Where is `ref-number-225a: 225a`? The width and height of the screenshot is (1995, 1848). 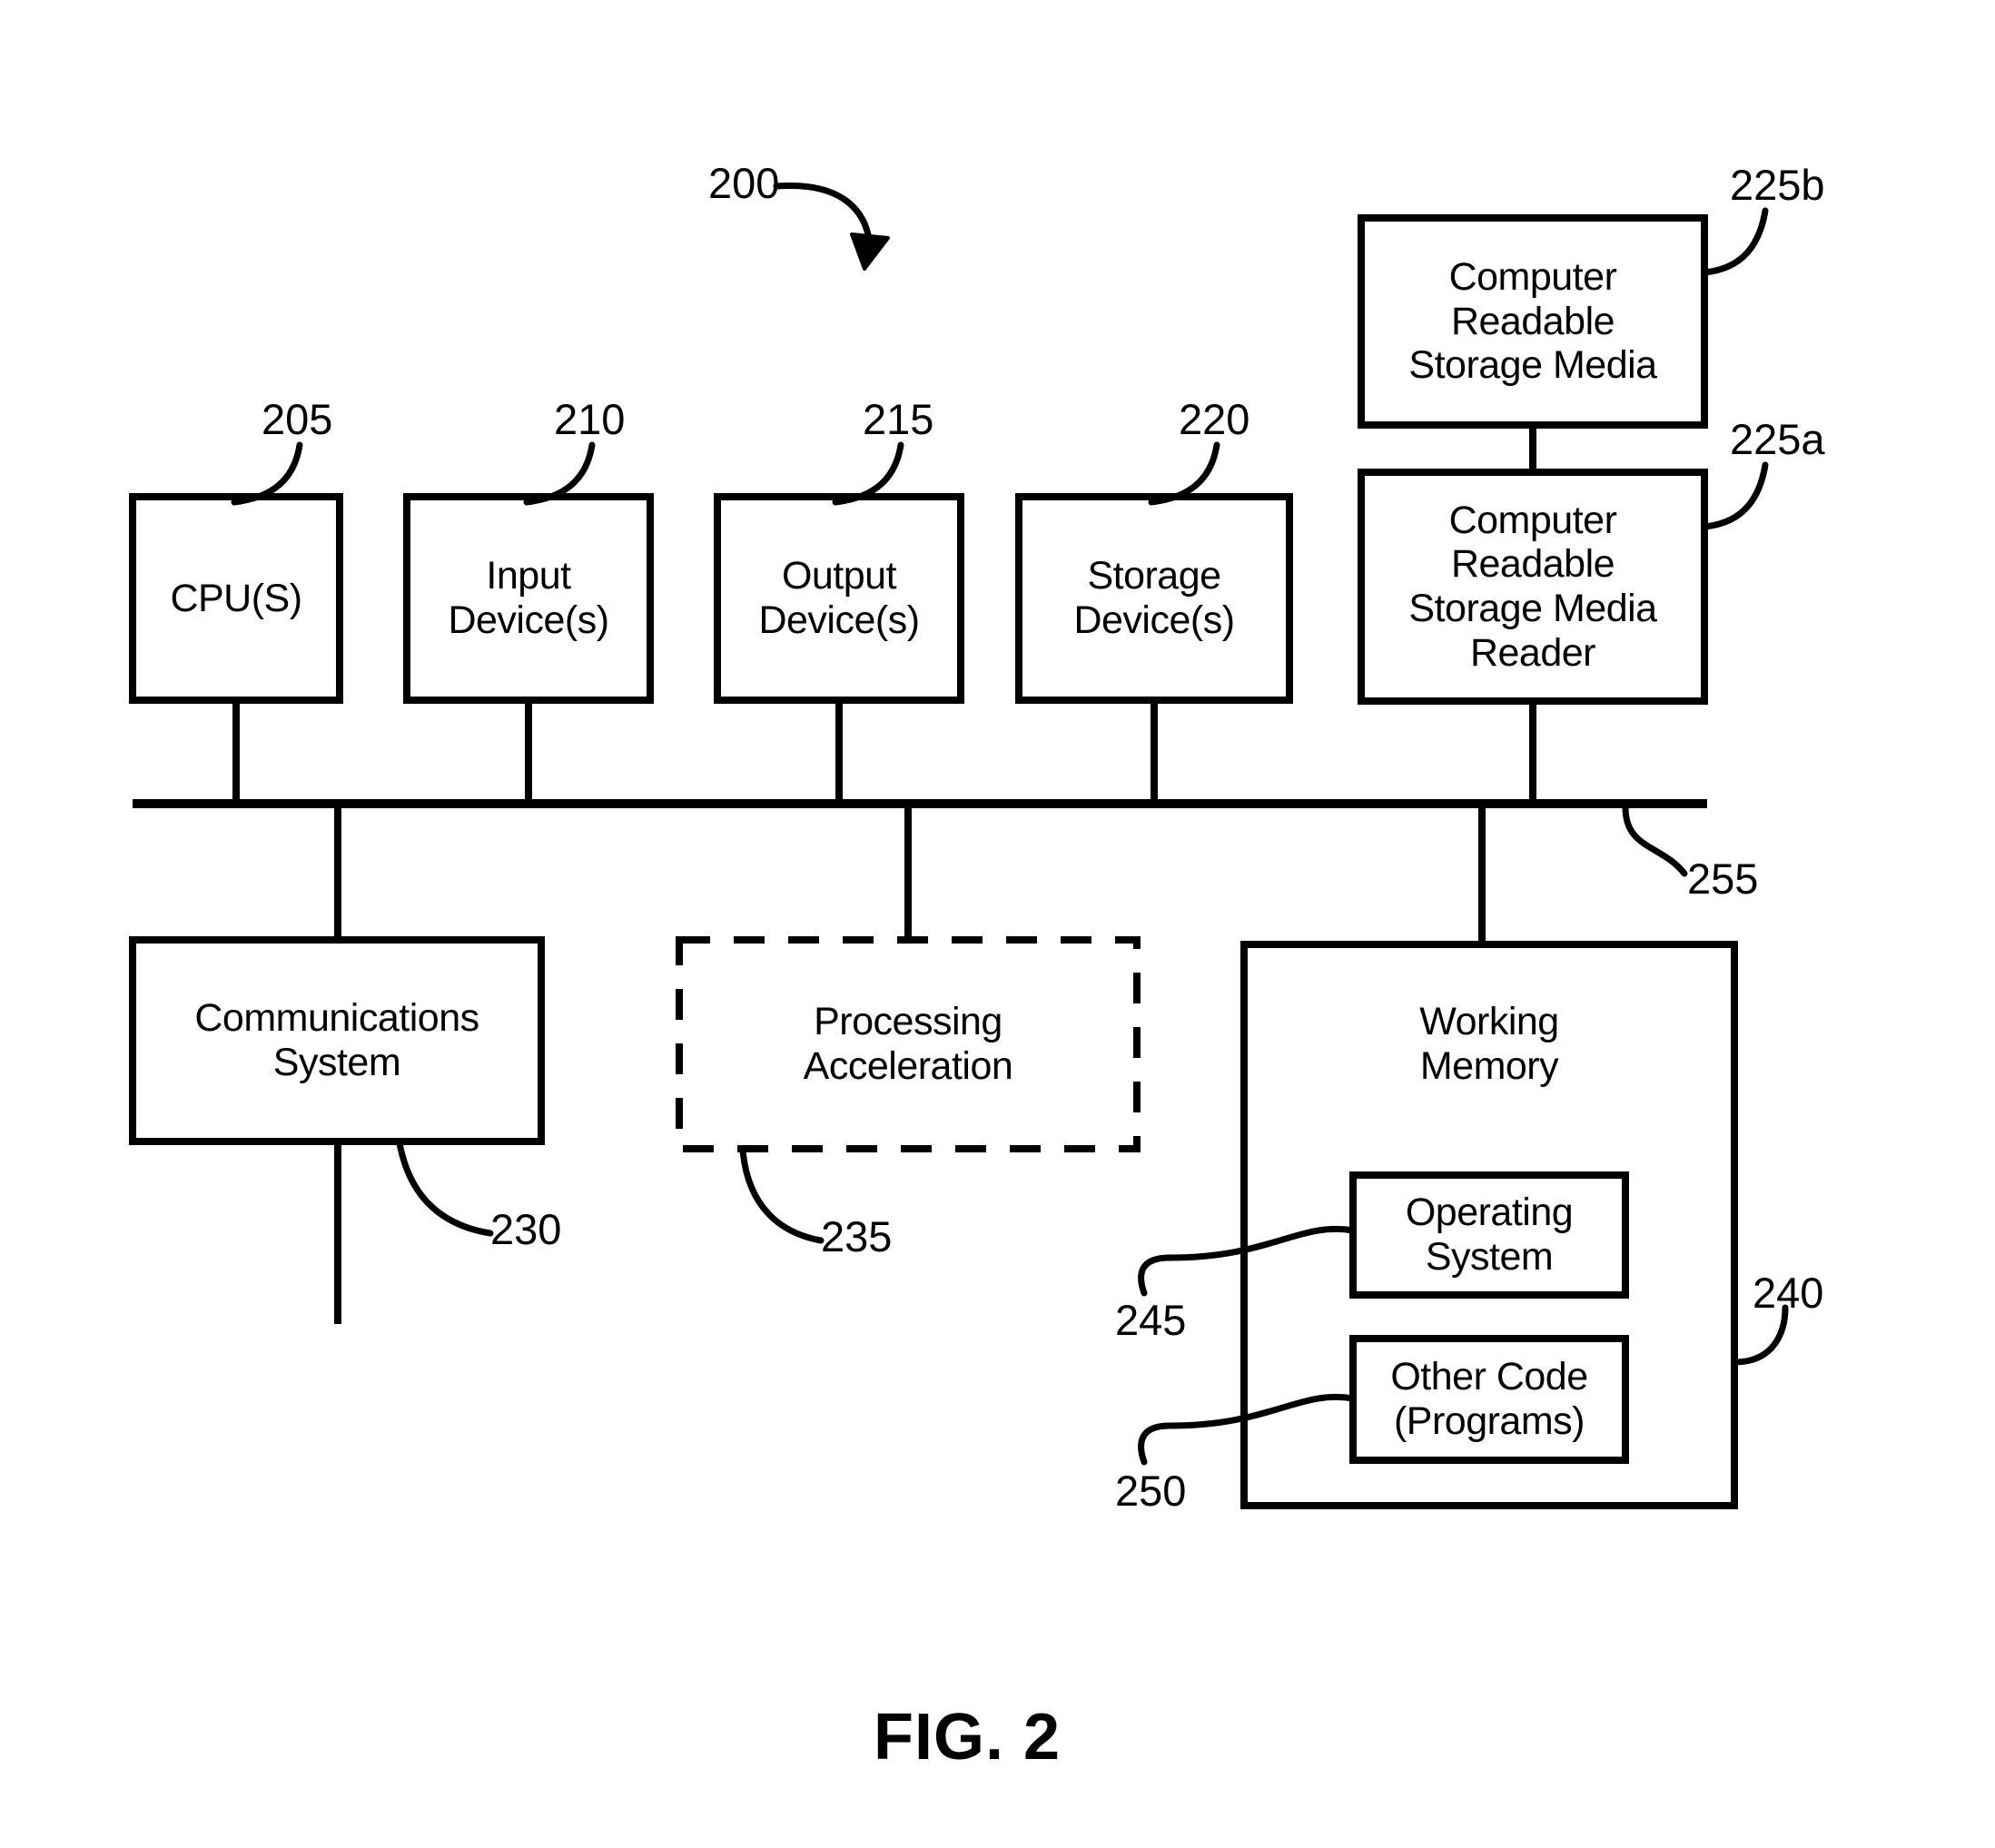 ref-number-225a: 225a is located at coordinates (1777, 439).